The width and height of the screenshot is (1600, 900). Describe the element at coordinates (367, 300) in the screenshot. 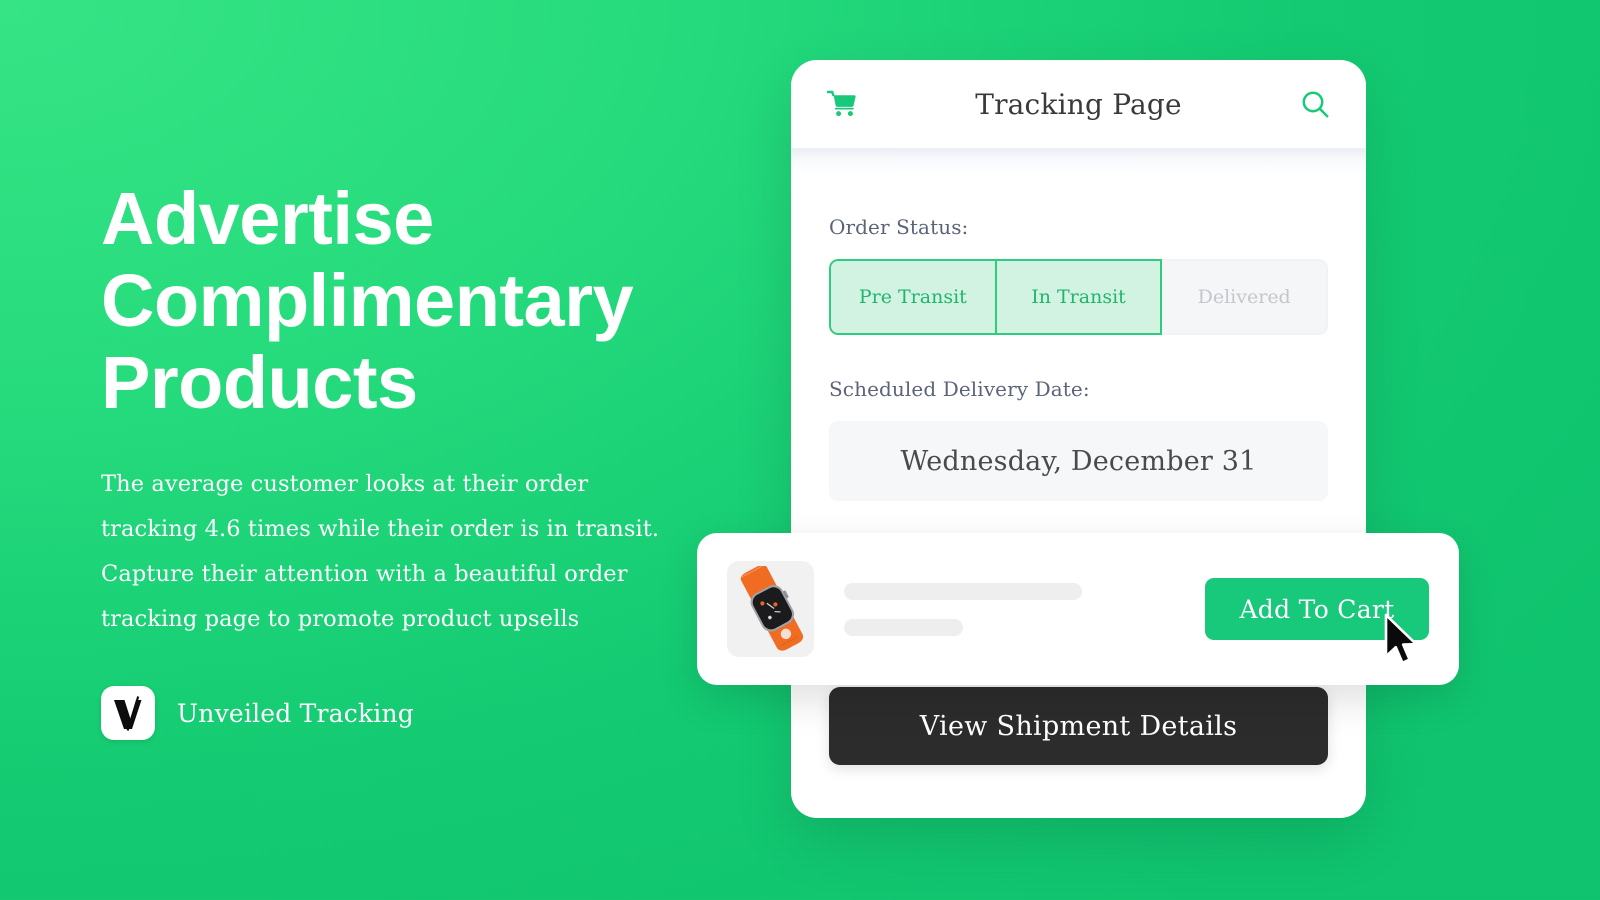

I see `page-title: Advertise Complimentary Products` at that location.